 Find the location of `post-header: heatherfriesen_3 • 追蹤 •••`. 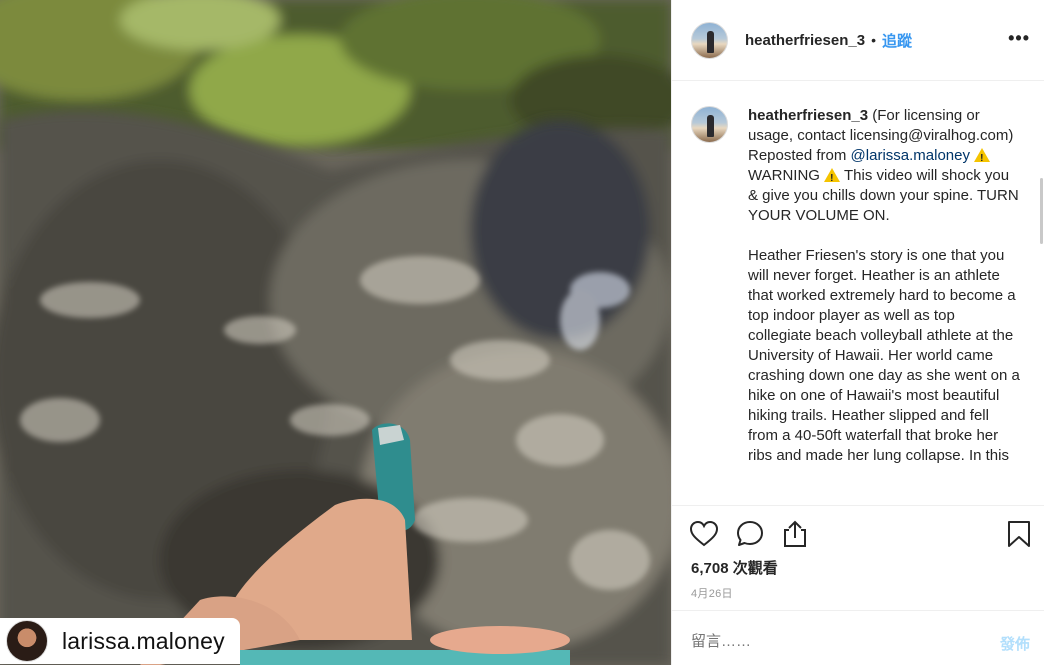

post-header: heatherfriesen_3 • 追蹤 ••• is located at coordinates (858, 40).